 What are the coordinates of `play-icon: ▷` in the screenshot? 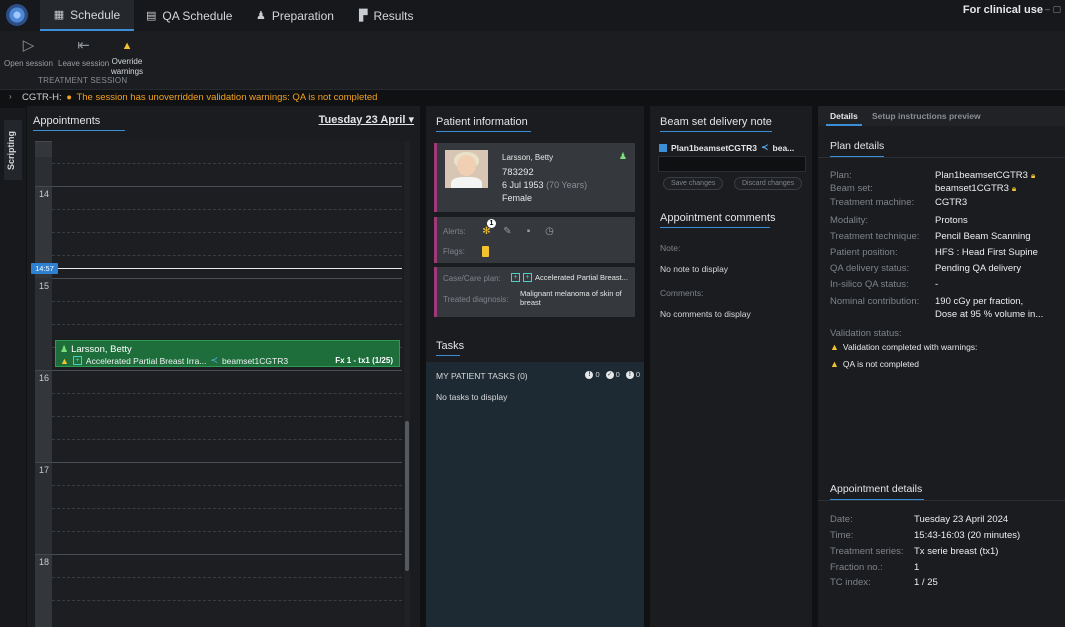 It's located at (28, 45).